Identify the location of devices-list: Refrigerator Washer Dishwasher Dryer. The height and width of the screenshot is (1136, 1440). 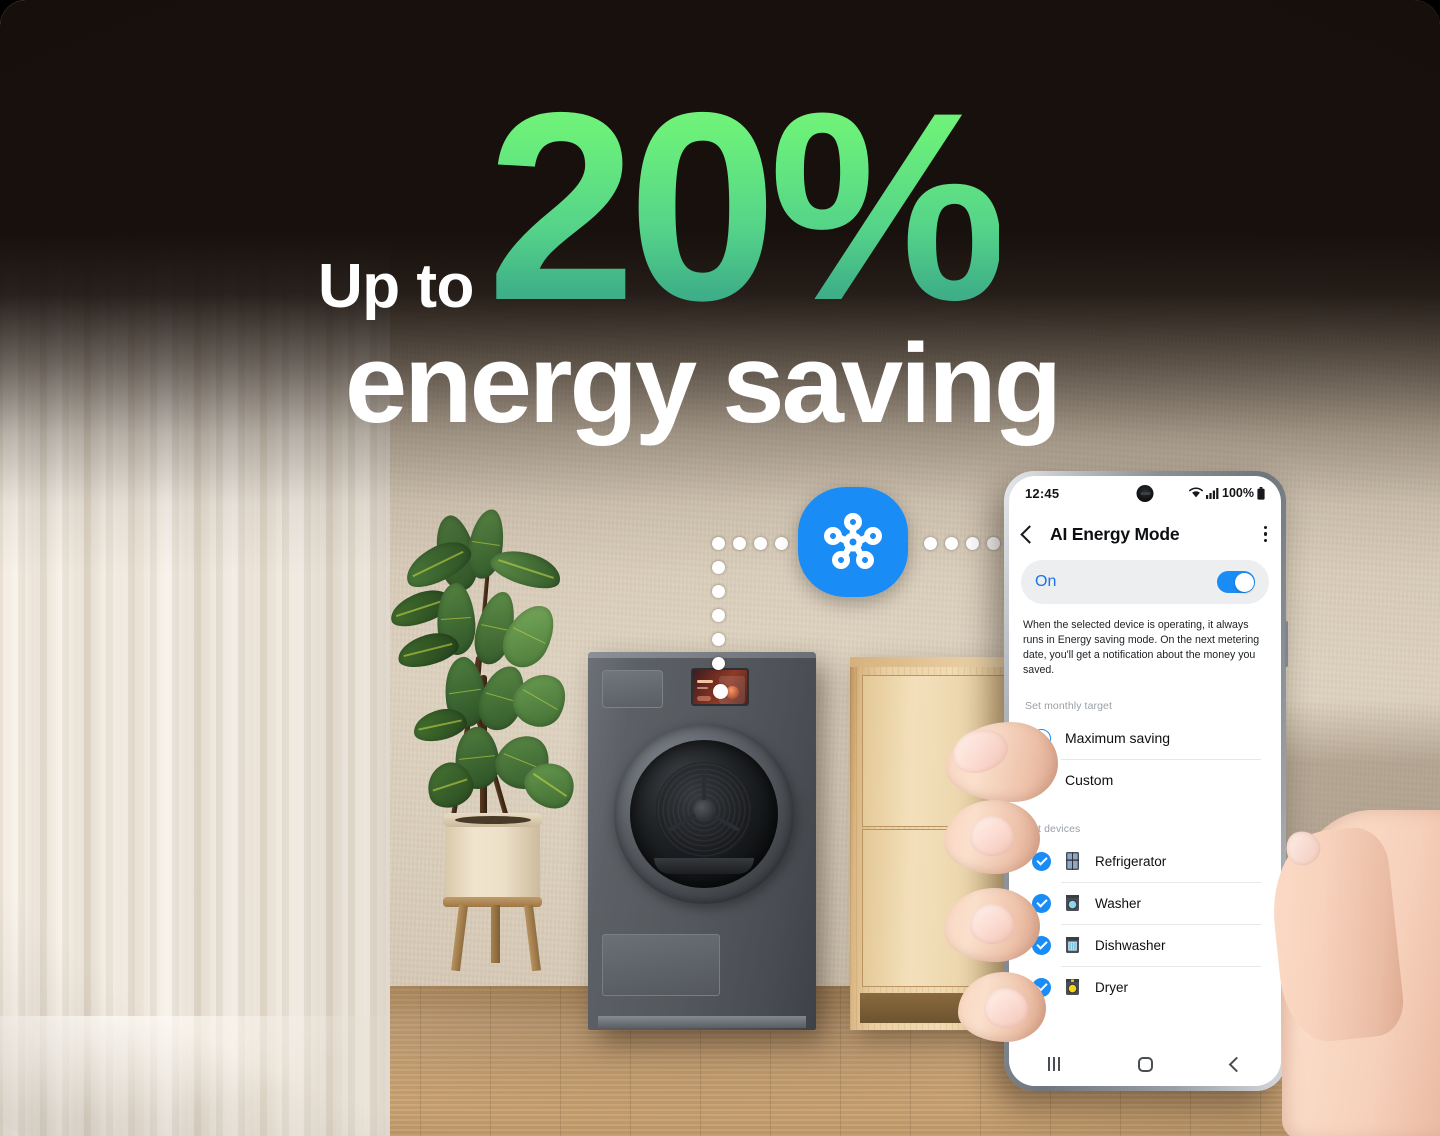
(1145, 924).